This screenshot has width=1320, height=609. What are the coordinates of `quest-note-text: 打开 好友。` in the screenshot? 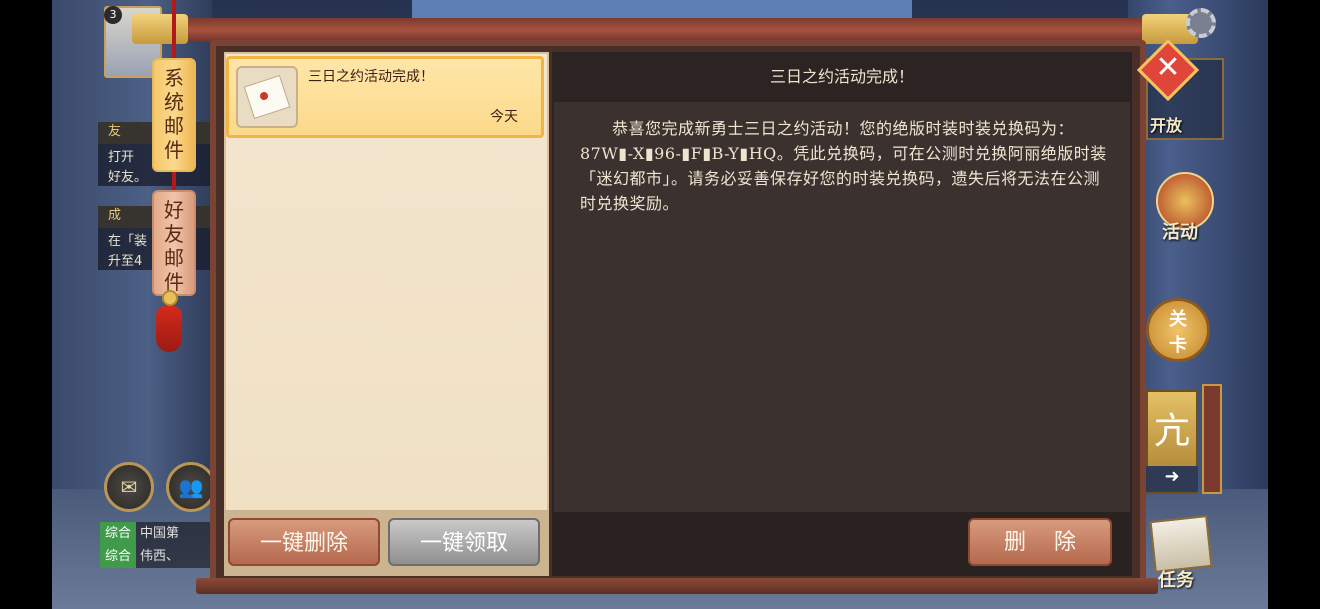 It's located at (128, 167).